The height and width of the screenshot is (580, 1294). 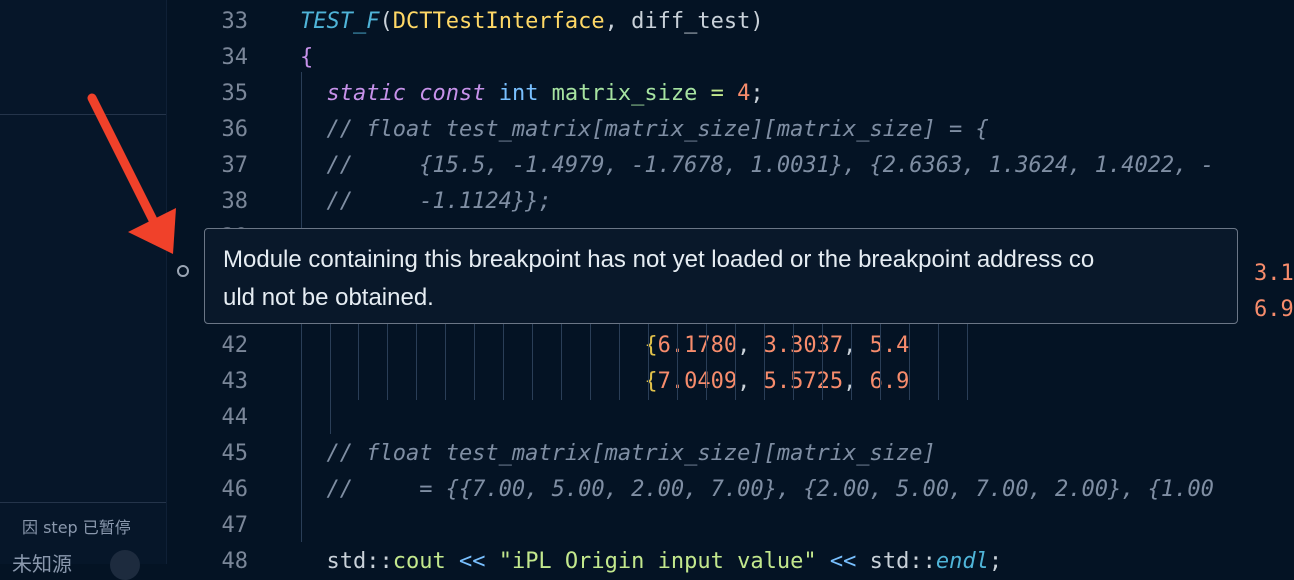 I want to click on code-line: TEST_F(DCTTestInterface, diff_test), so click(x=532, y=22).